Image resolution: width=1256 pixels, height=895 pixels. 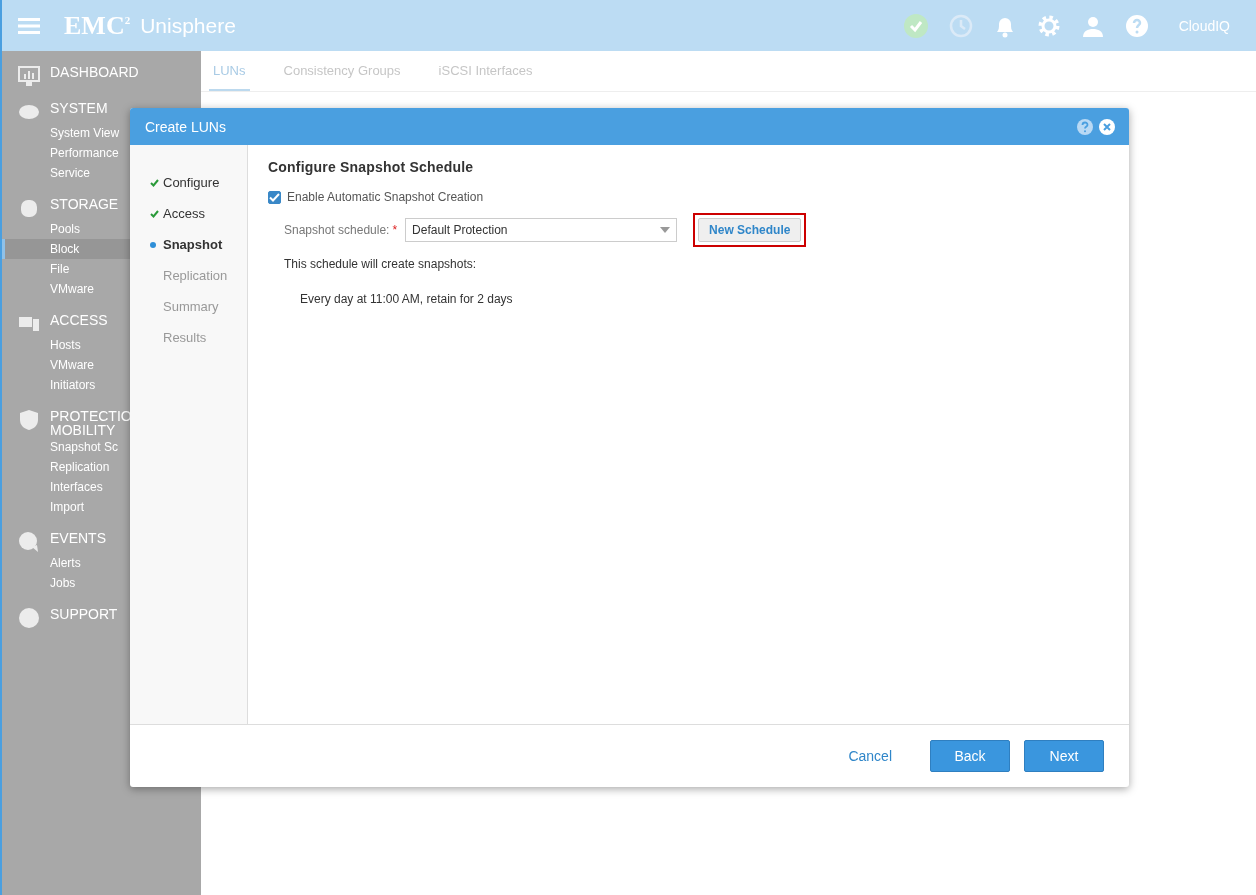 What do you see at coordinates (186, 126) in the screenshot?
I see `dialog-title: Create LUNs` at bounding box center [186, 126].